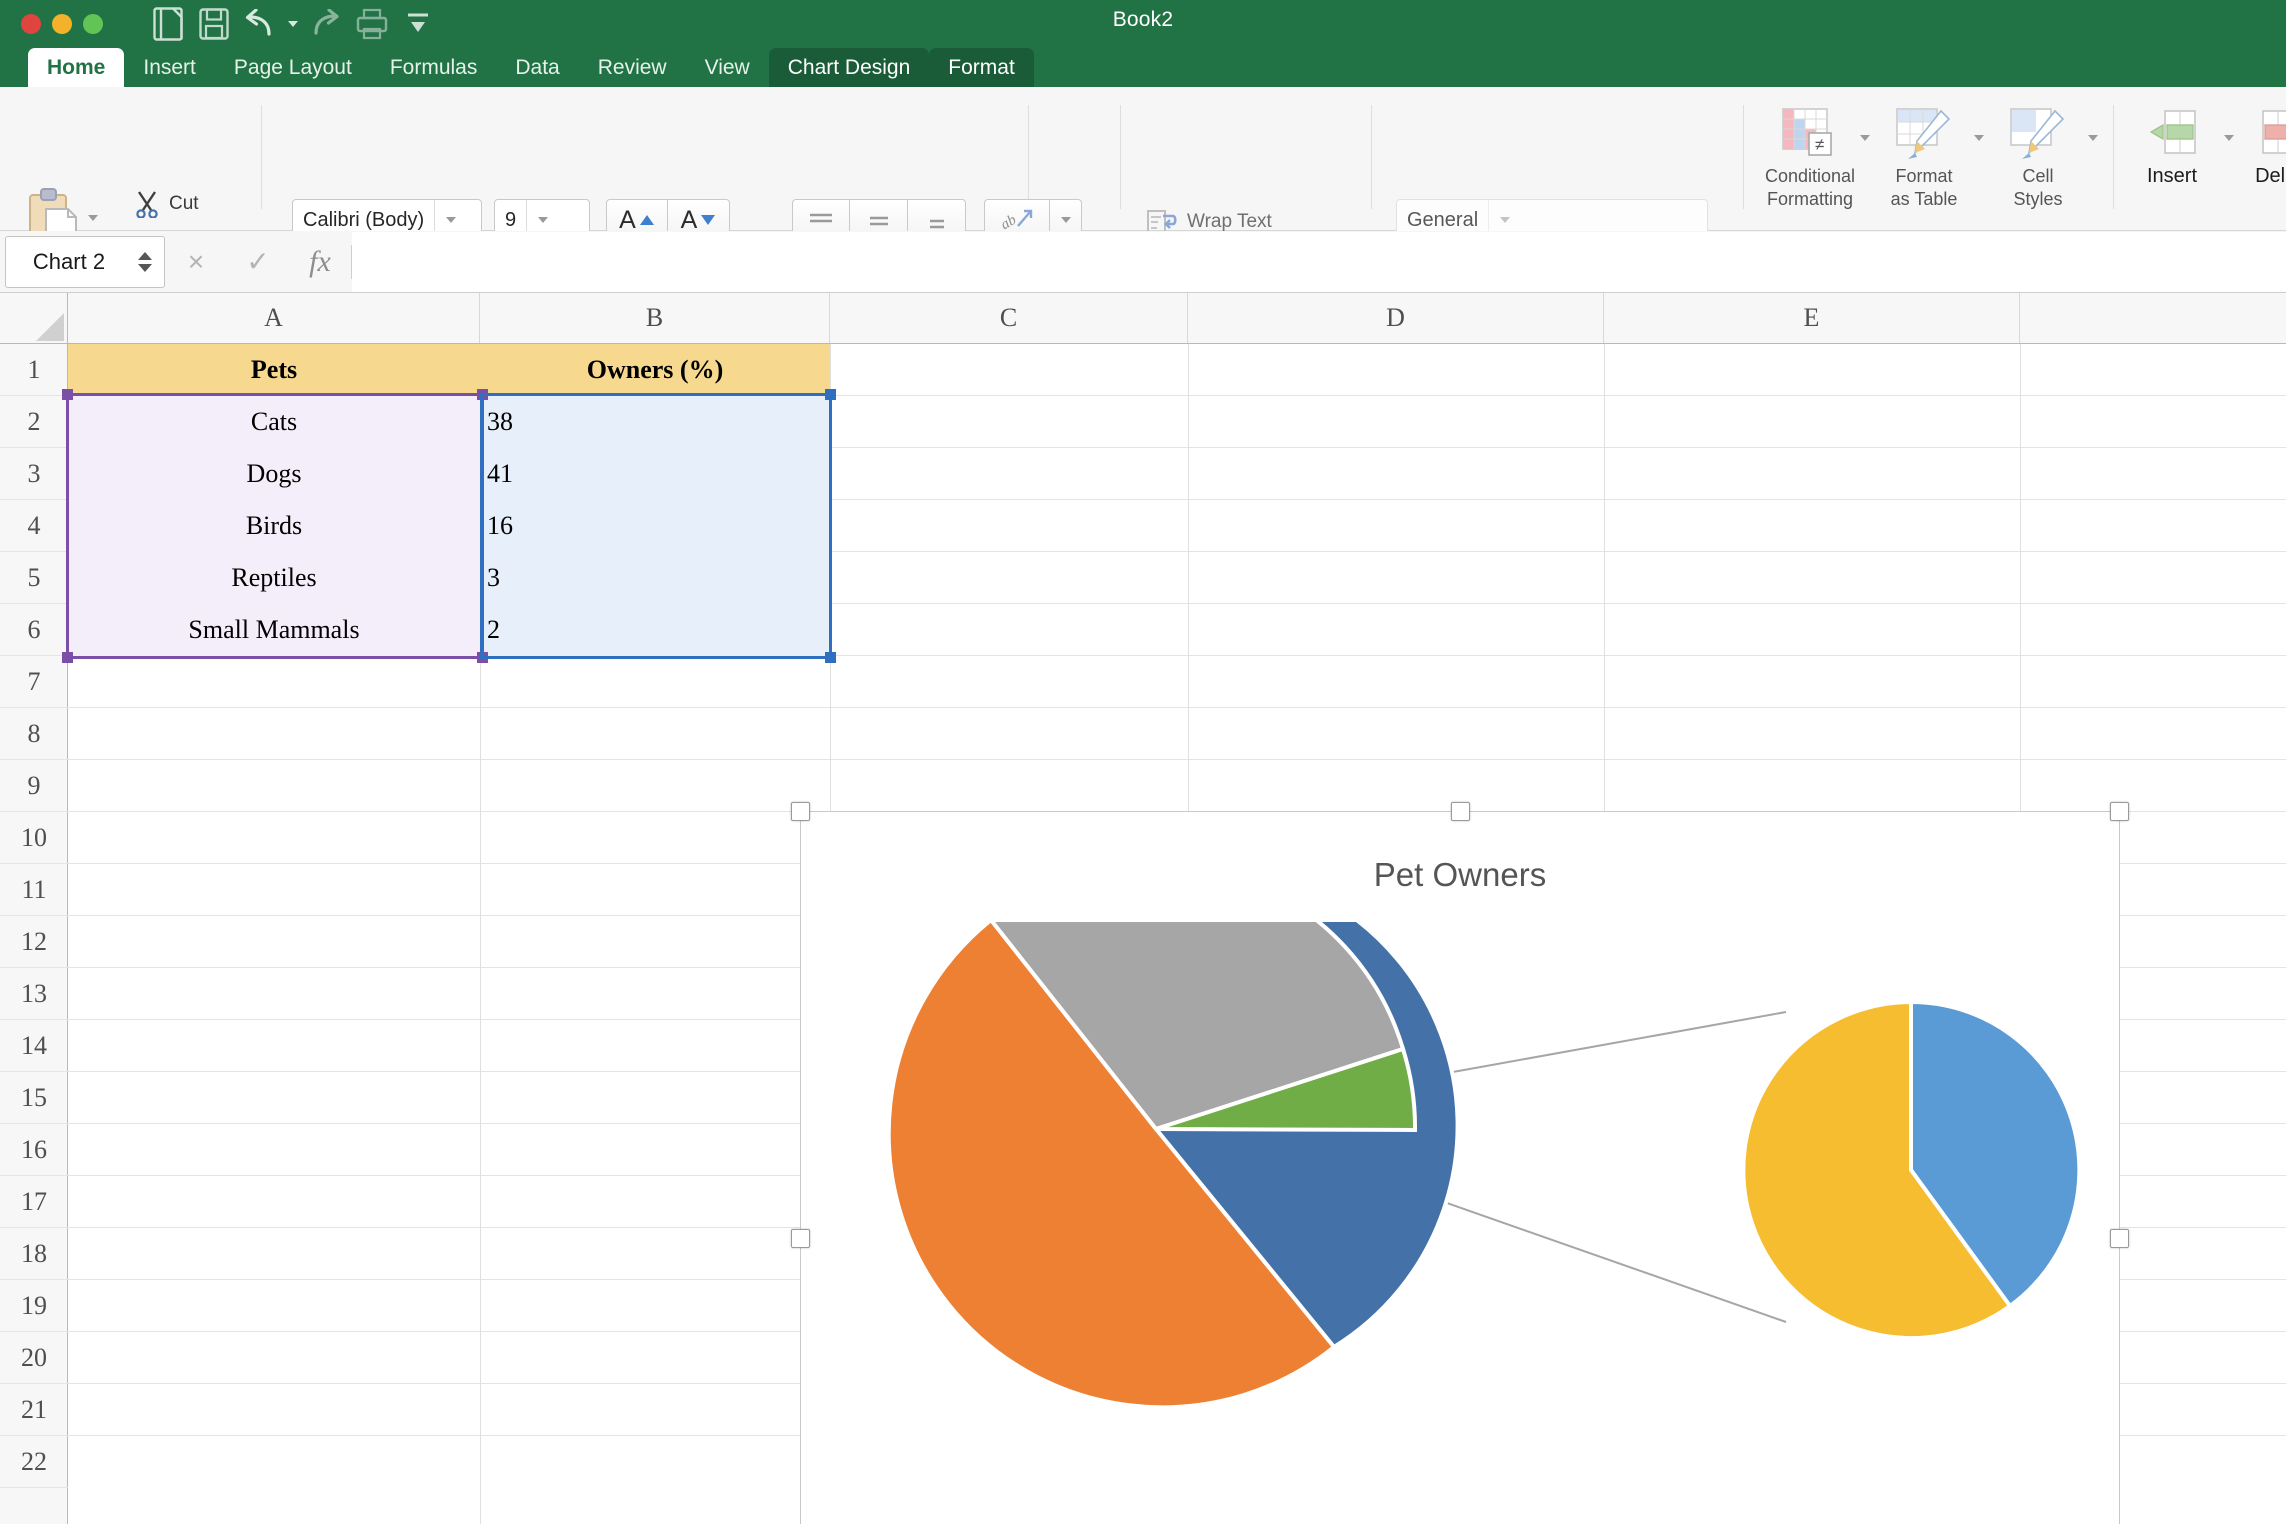  I want to click on row-header-11: 11, so click(34, 890).